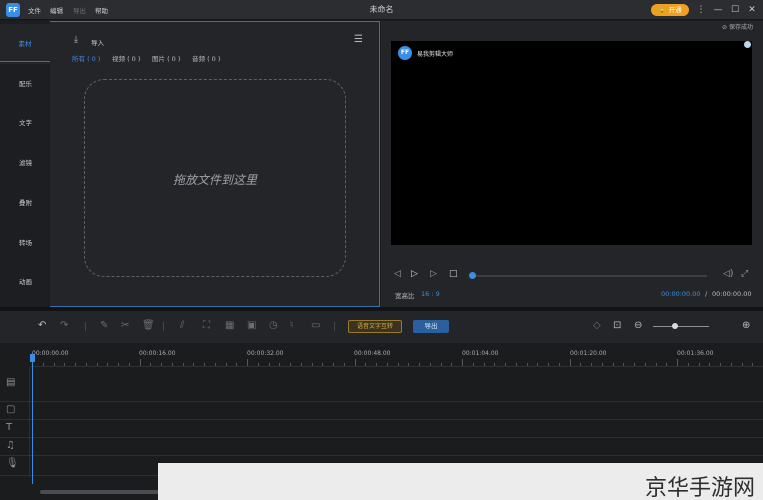  What do you see at coordinates (675, 326) in the screenshot?
I see `zoom-handle` at bounding box center [675, 326].